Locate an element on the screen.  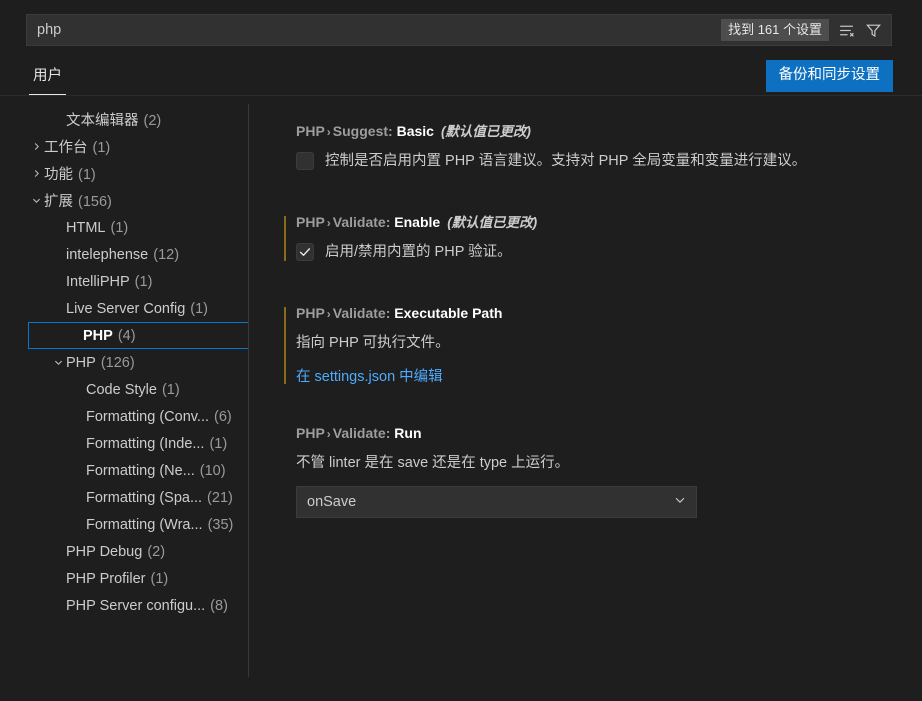
settings-search-header: 找到 161 个设置 is located at coordinates (461, 27).